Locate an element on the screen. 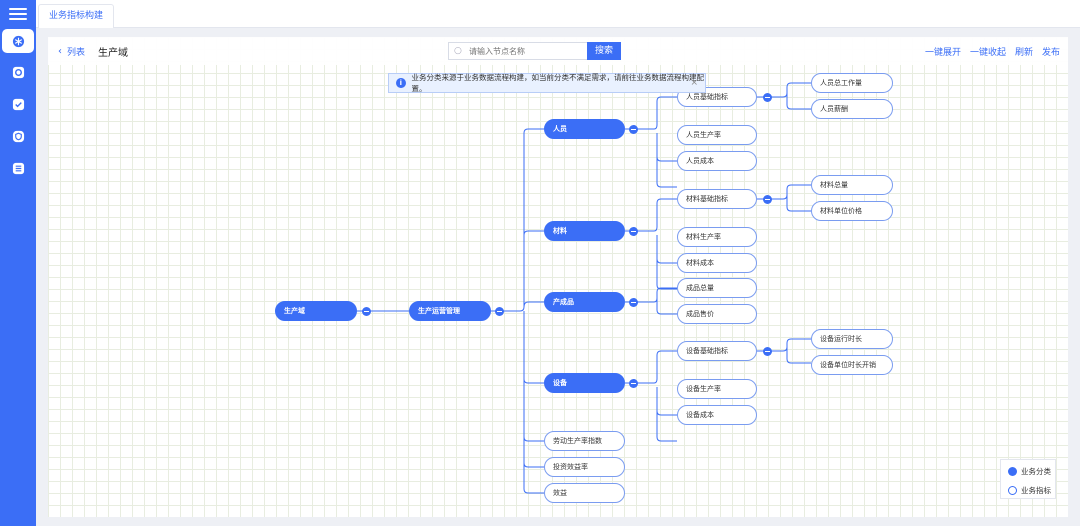  search-button: 搜索 is located at coordinates (604, 51).